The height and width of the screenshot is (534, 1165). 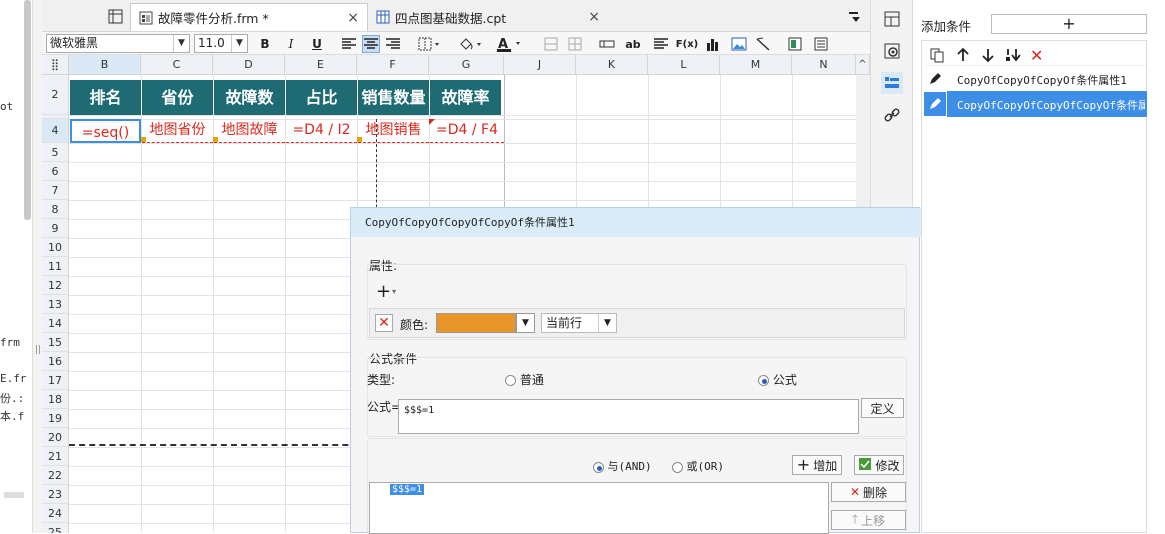 What do you see at coordinates (471, 44) in the screenshot?
I see `fill-color-icon` at bounding box center [471, 44].